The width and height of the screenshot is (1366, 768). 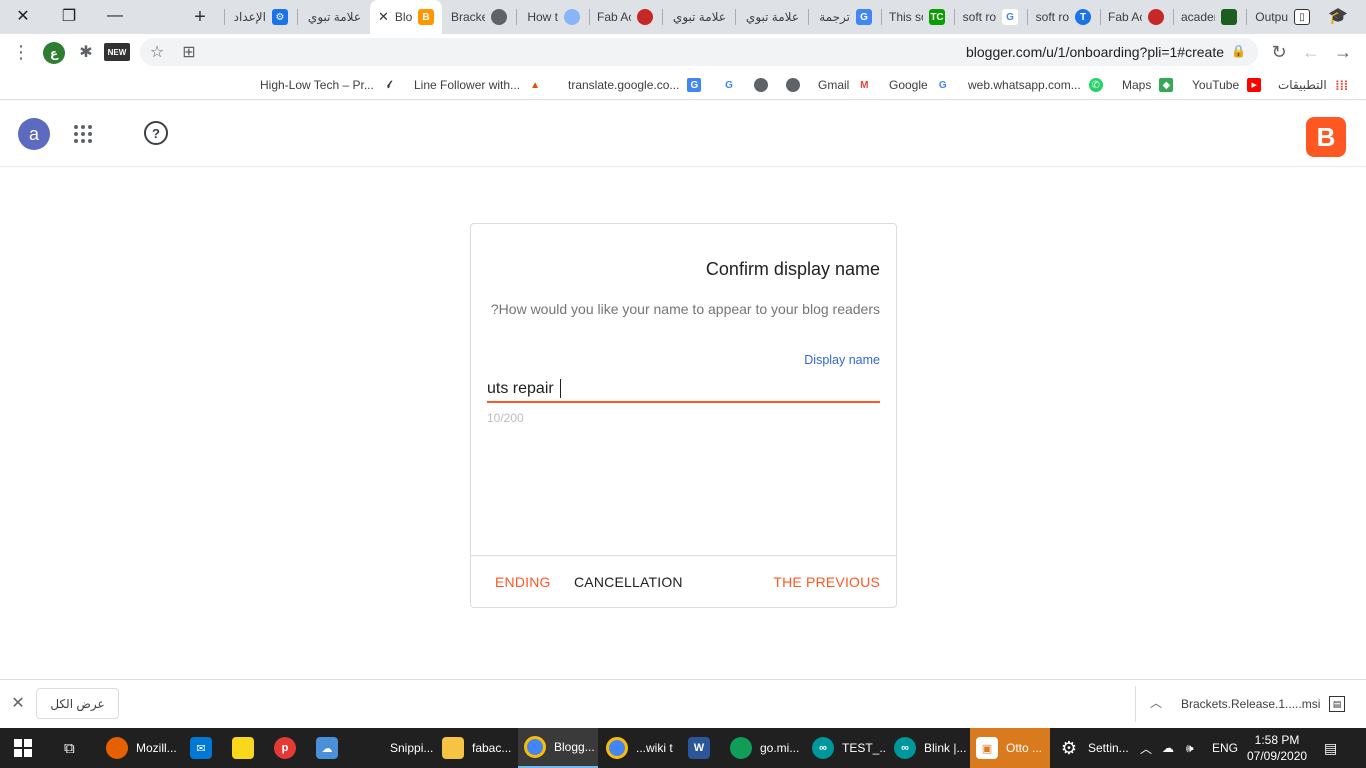 What do you see at coordinates (21, 52) in the screenshot?
I see `menu-icon: ⋮` at bounding box center [21, 52].